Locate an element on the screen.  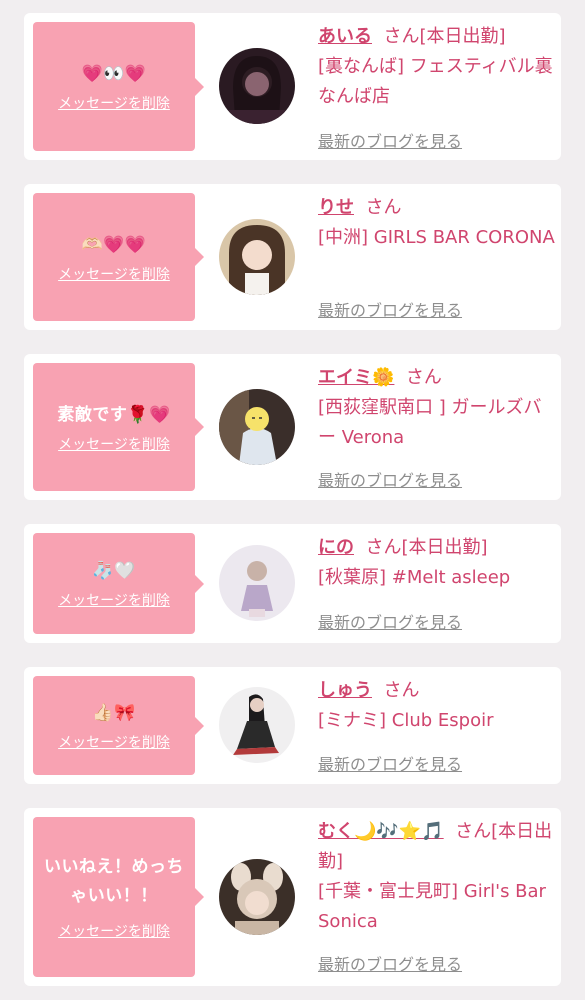
shop-name: [裏なんば] フェスティバル裏なんば店 is located at coordinates (435, 81).